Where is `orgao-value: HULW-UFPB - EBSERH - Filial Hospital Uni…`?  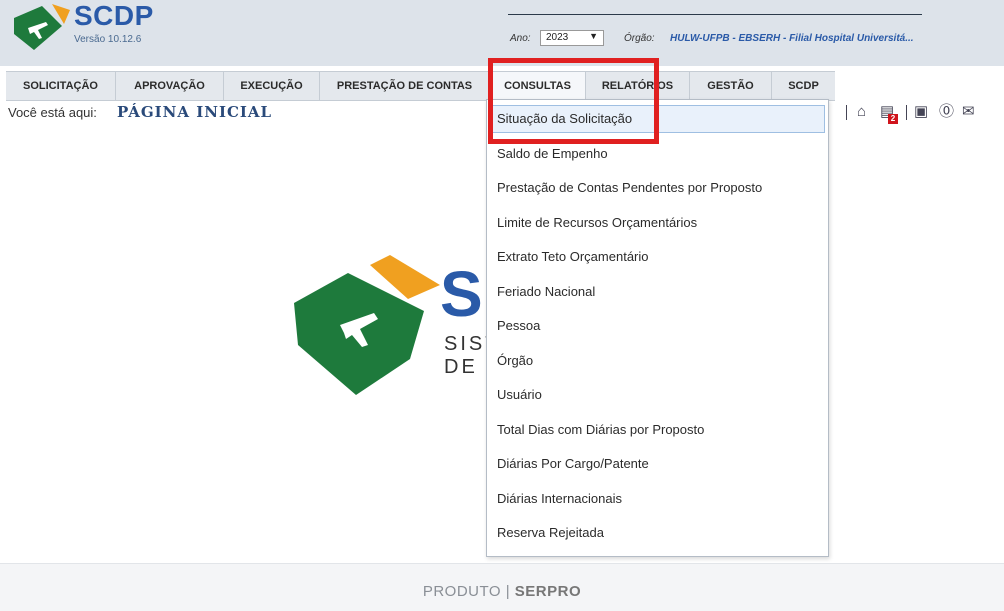
orgao-value: HULW-UFPB - EBSERH - Filial Hospital Uni… is located at coordinates (792, 38).